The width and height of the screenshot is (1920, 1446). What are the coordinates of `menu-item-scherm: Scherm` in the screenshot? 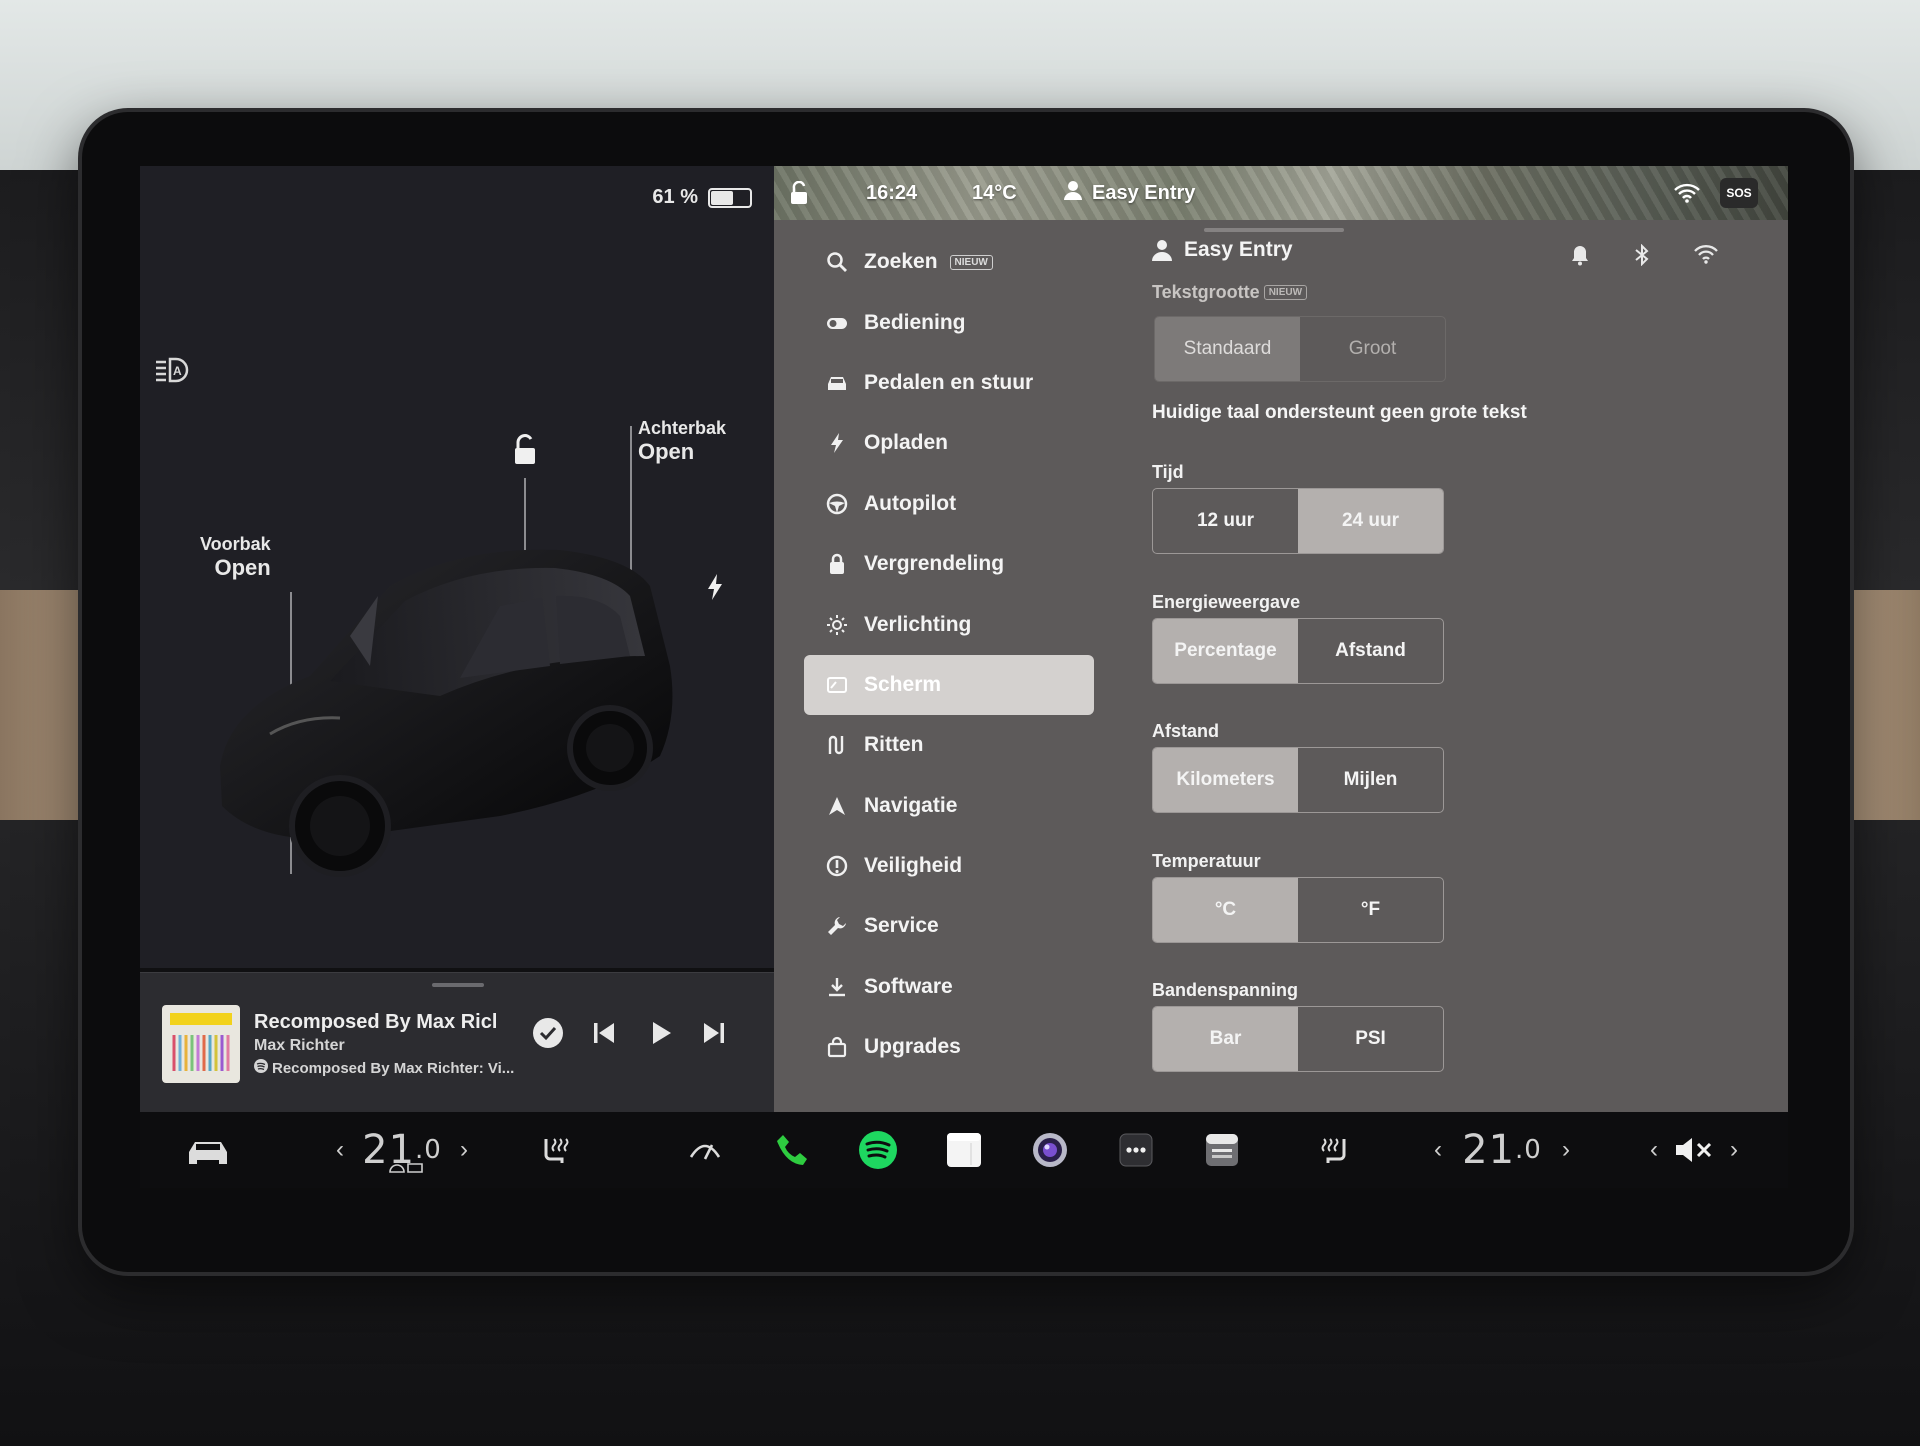 It's located at (949, 685).